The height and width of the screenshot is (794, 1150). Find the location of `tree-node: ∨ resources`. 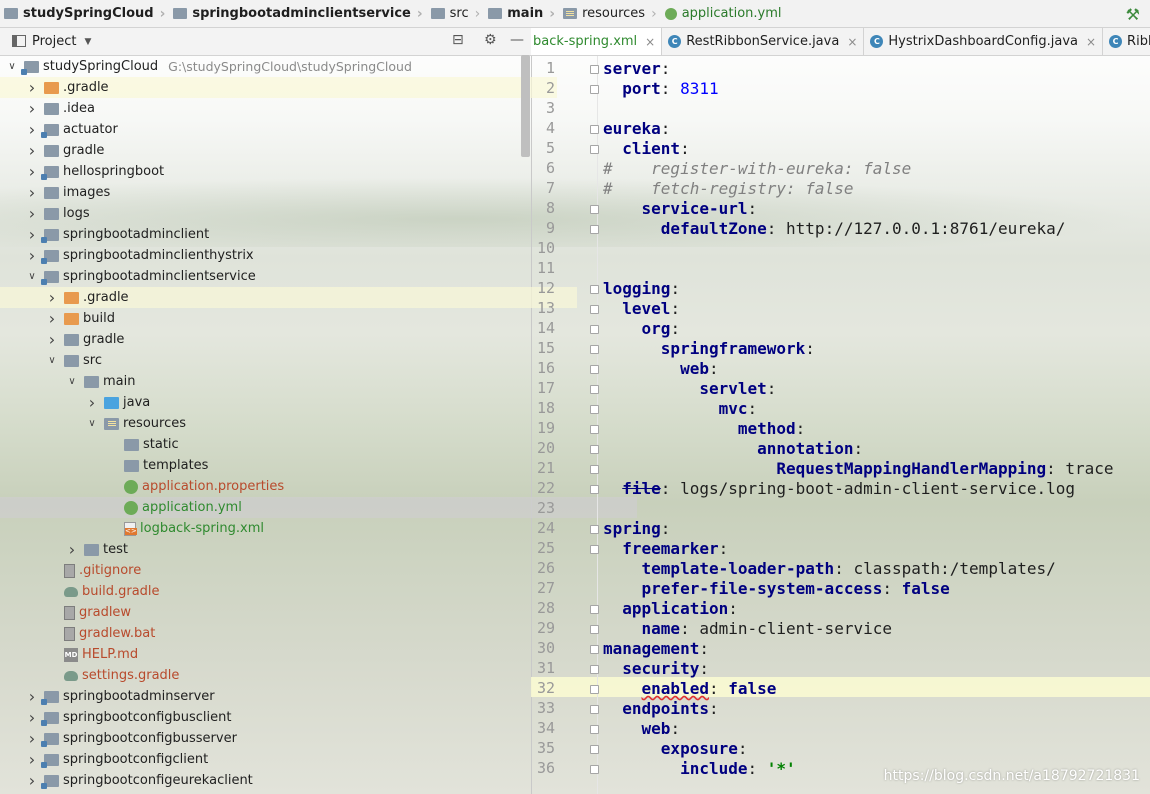

tree-node: ∨ resources is located at coordinates (308, 423).